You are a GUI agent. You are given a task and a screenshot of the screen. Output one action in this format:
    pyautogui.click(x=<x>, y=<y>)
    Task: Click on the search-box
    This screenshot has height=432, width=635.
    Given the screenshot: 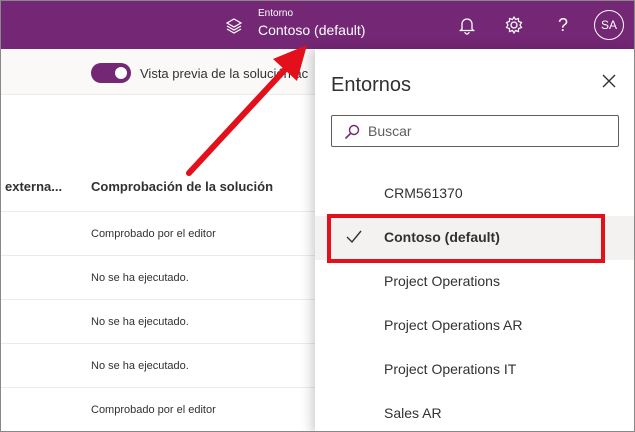 What is the action you would take?
    pyautogui.click(x=475, y=131)
    